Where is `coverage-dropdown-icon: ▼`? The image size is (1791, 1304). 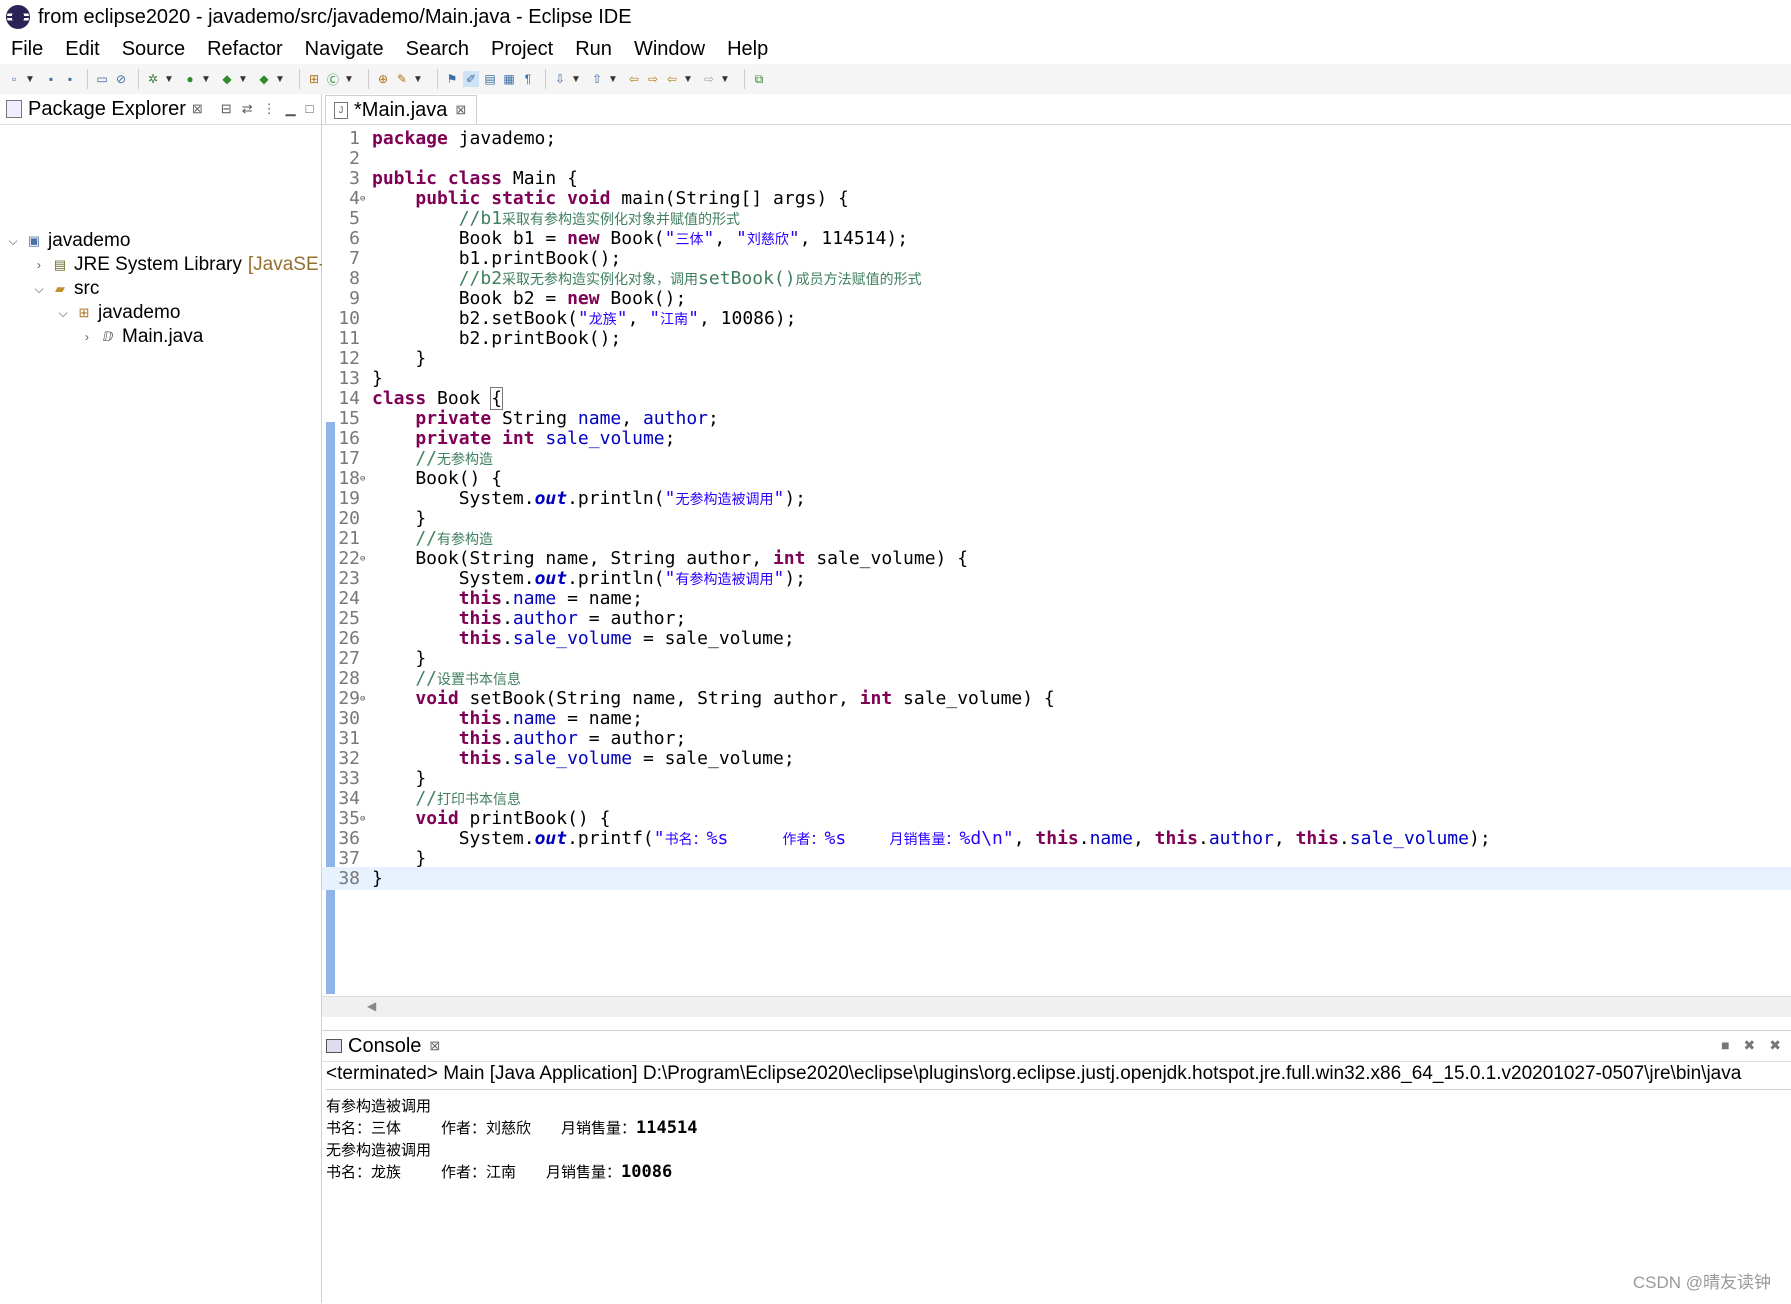
coverage-dropdown-icon: ▼ is located at coordinates (243, 79).